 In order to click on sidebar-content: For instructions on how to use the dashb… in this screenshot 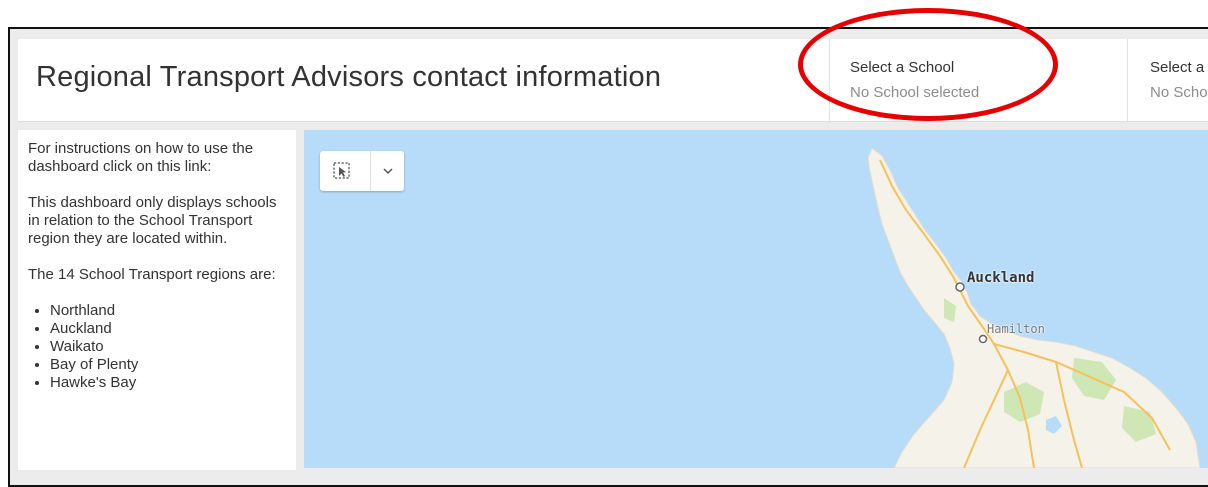, I will do `click(155, 266)`.